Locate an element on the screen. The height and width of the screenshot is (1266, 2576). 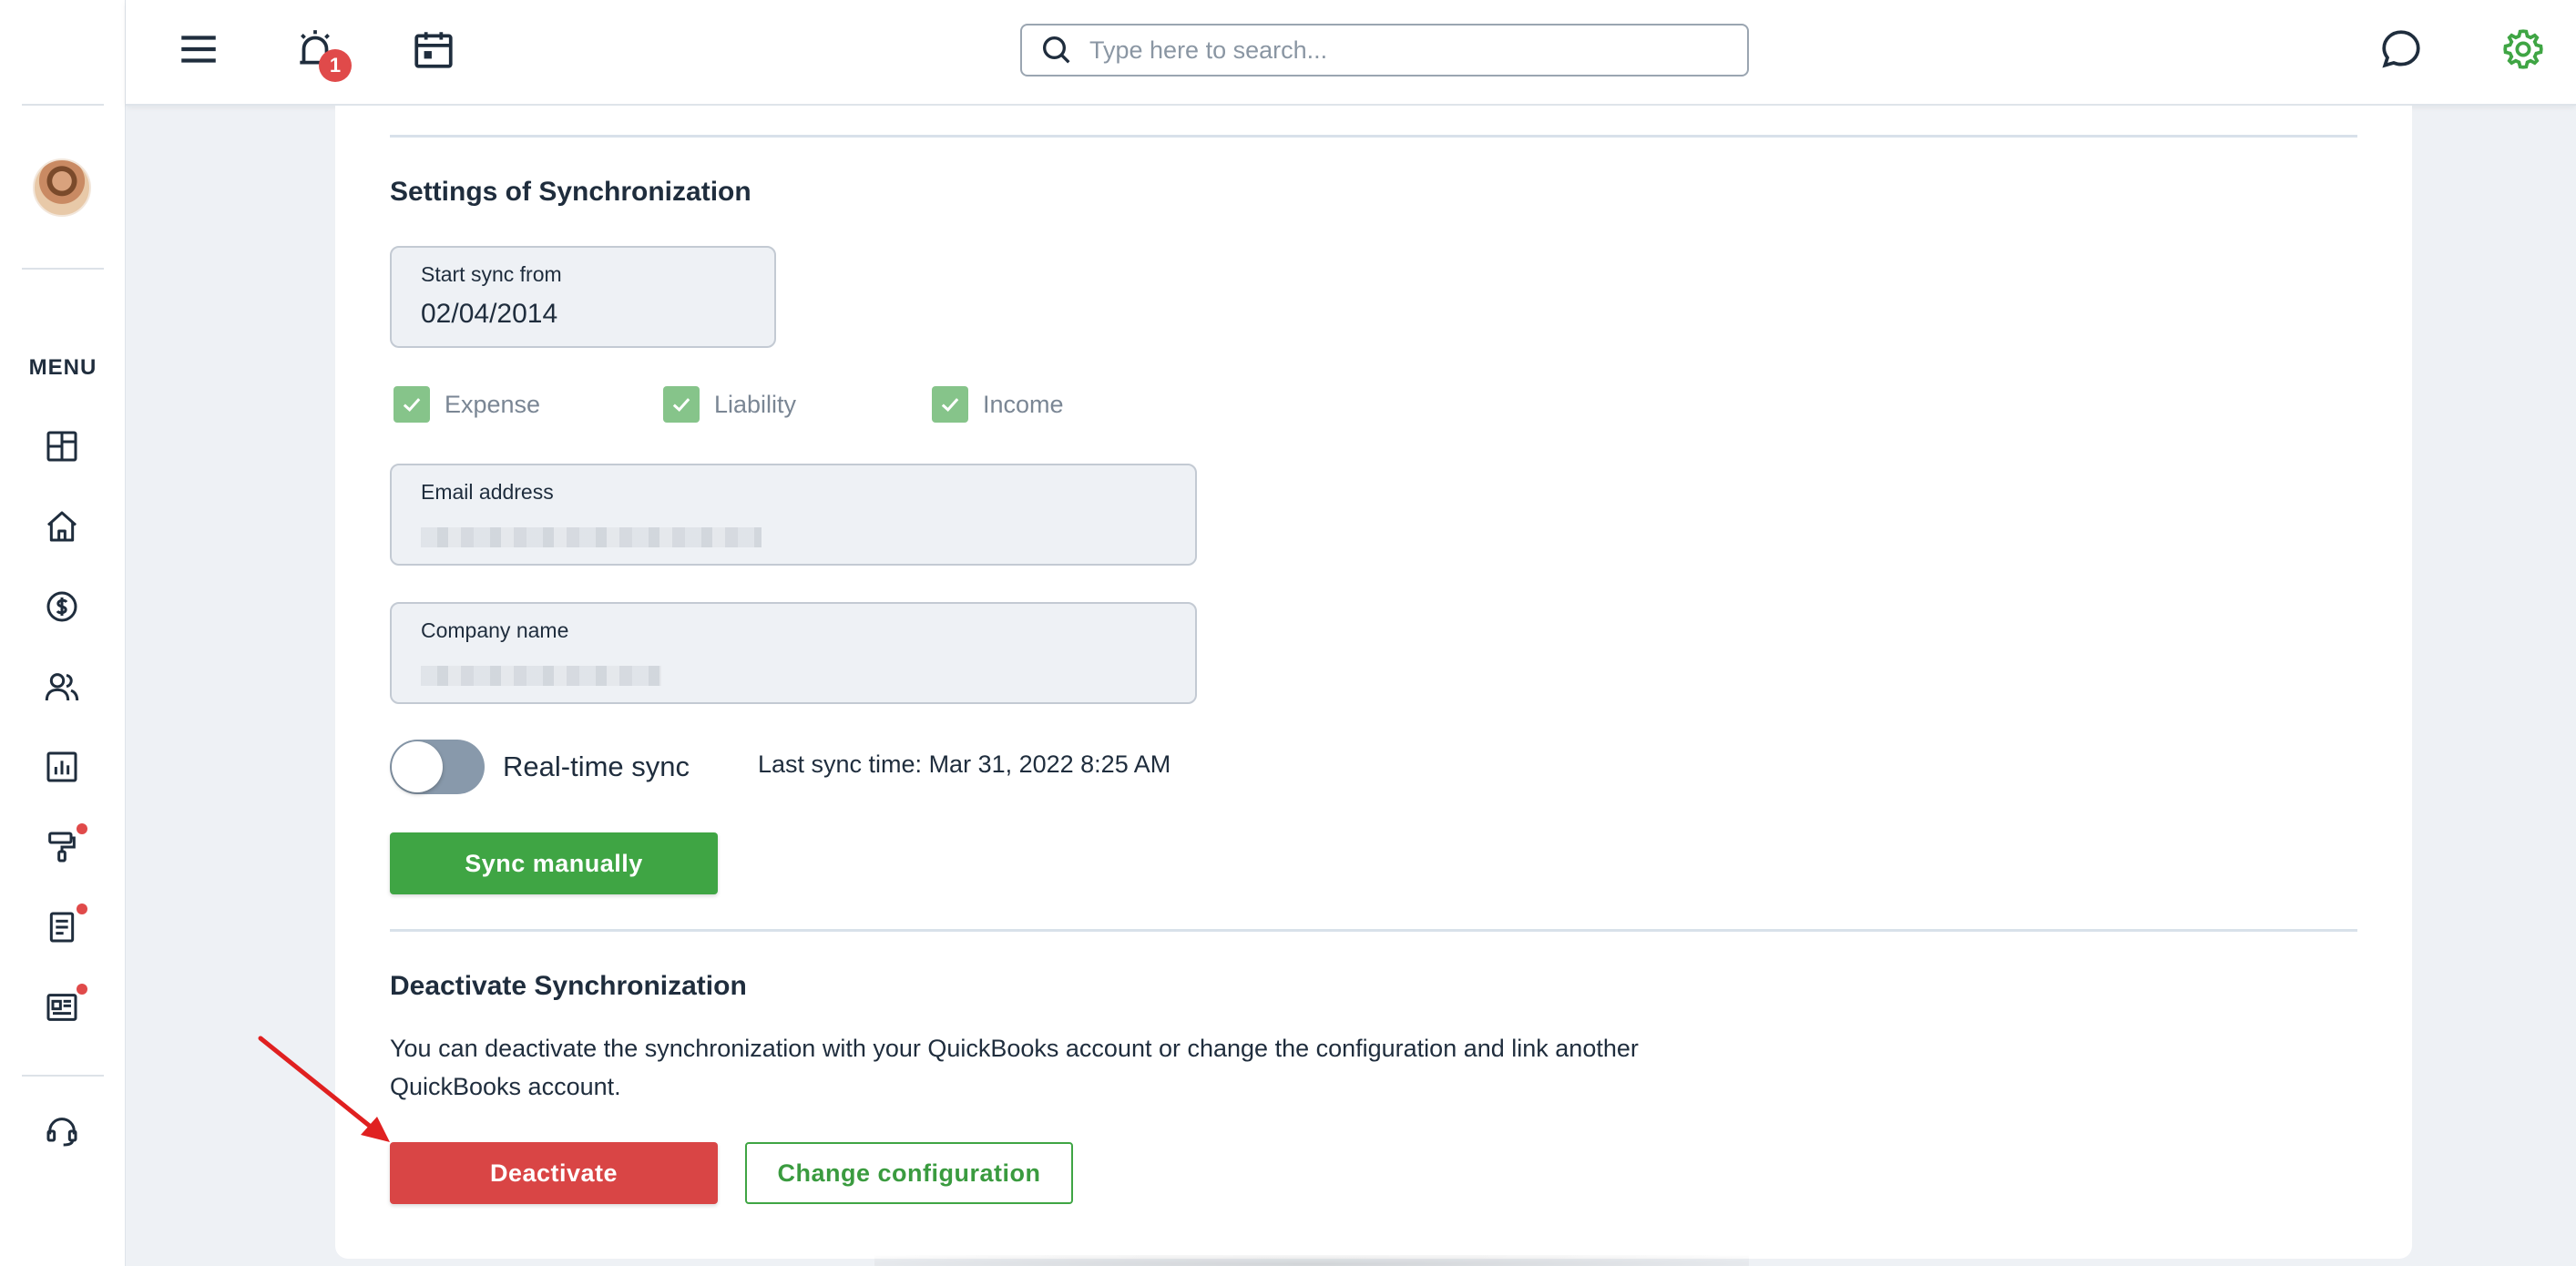
company-name-field: Company name is located at coordinates (793, 653).